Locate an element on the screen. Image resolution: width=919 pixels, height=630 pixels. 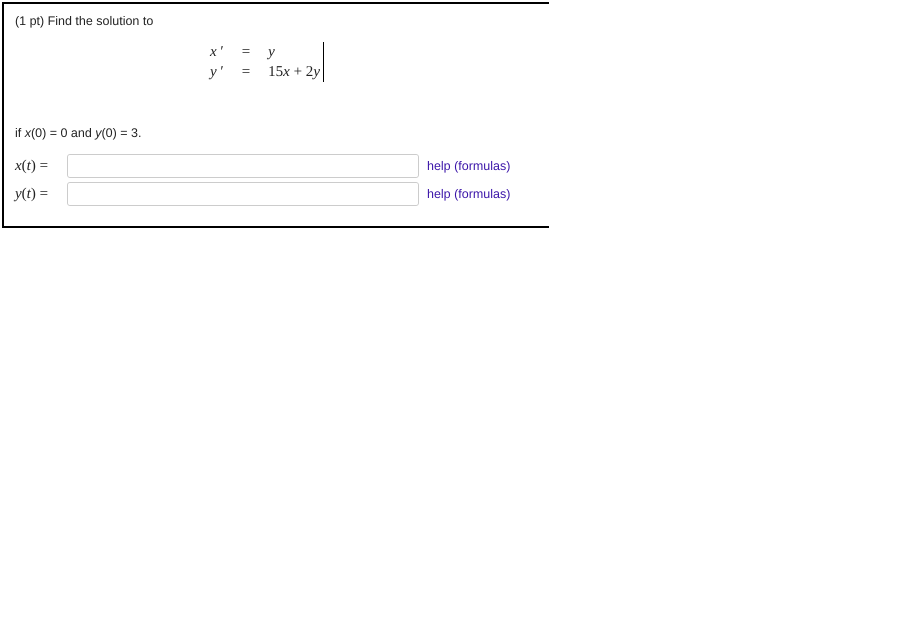
initial-conditions: if x(0) = 0 and y(0) = 3. is located at coordinates (78, 133).